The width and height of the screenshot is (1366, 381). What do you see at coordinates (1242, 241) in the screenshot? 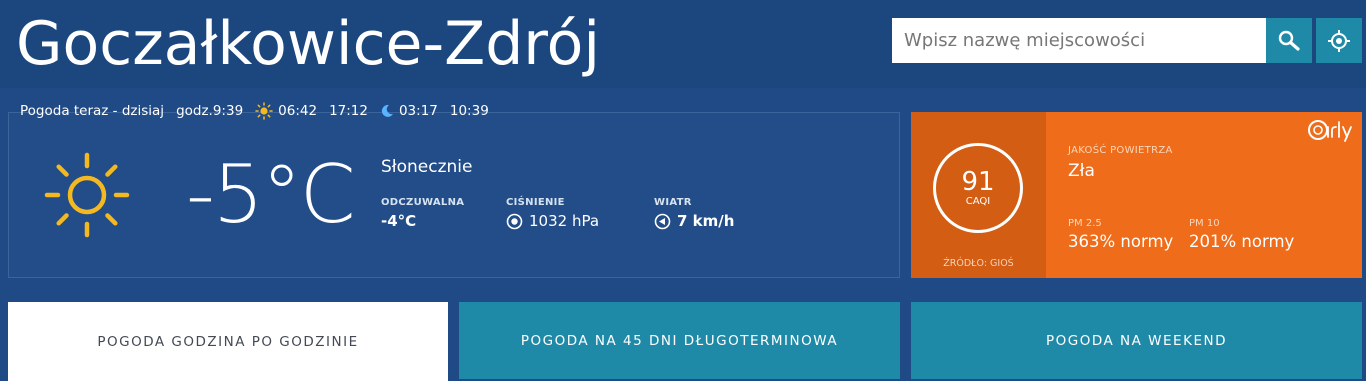
I see `pm10-value: 201% normy` at bounding box center [1242, 241].